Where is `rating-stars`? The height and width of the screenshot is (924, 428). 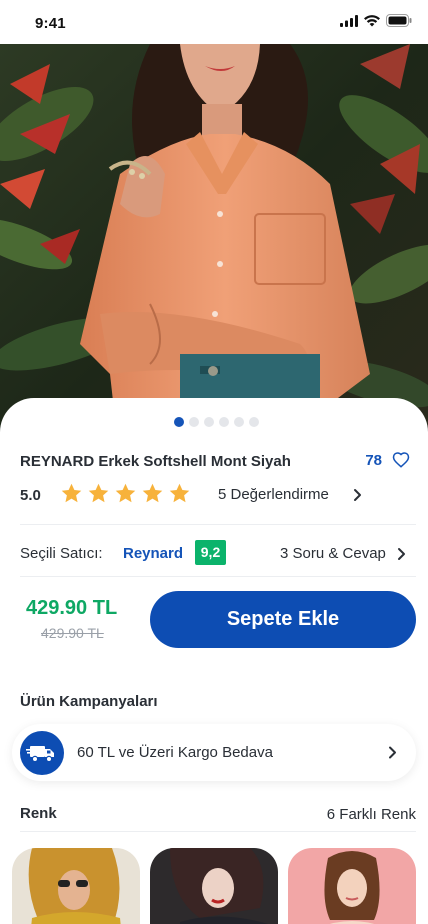
rating-stars is located at coordinates (125, 493).